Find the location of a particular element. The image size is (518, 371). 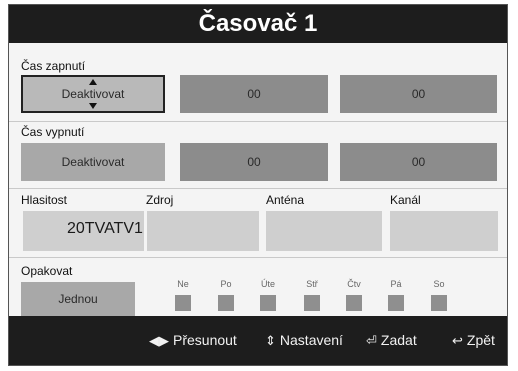

day-label-pa: Pá is located at coordinates (396, 284).